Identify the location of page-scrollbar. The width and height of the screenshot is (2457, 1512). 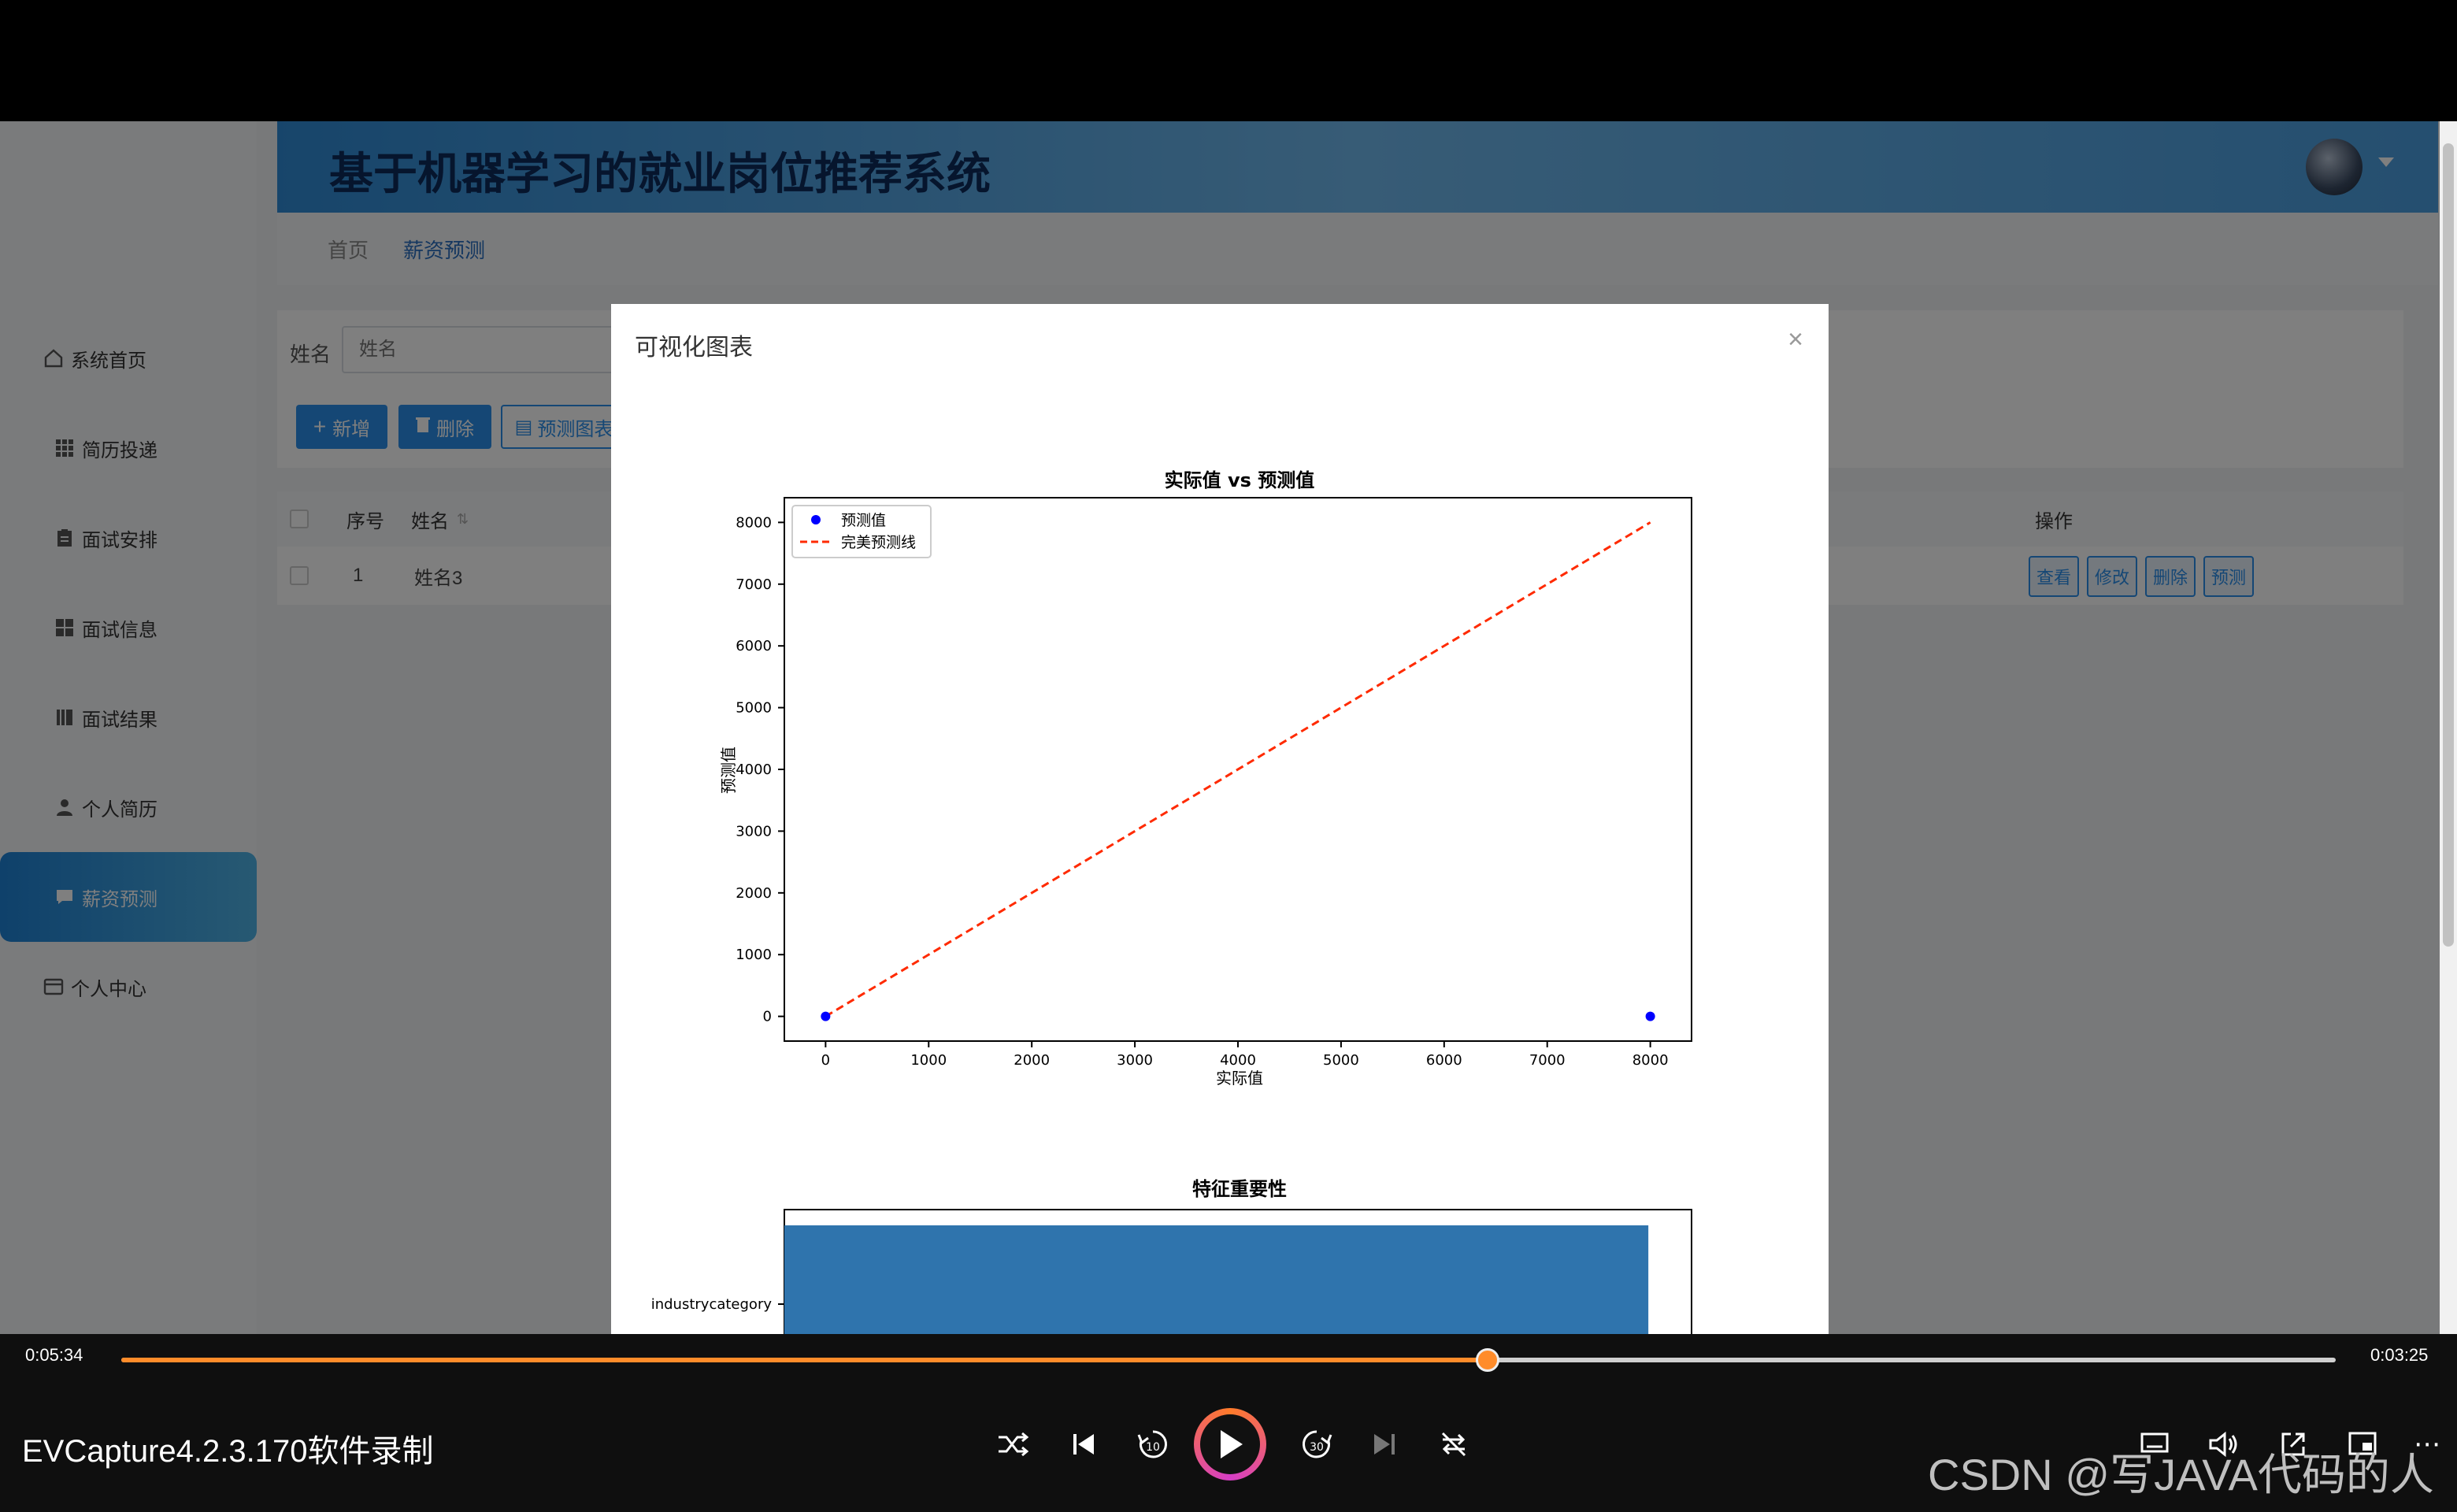
(2448, 727).